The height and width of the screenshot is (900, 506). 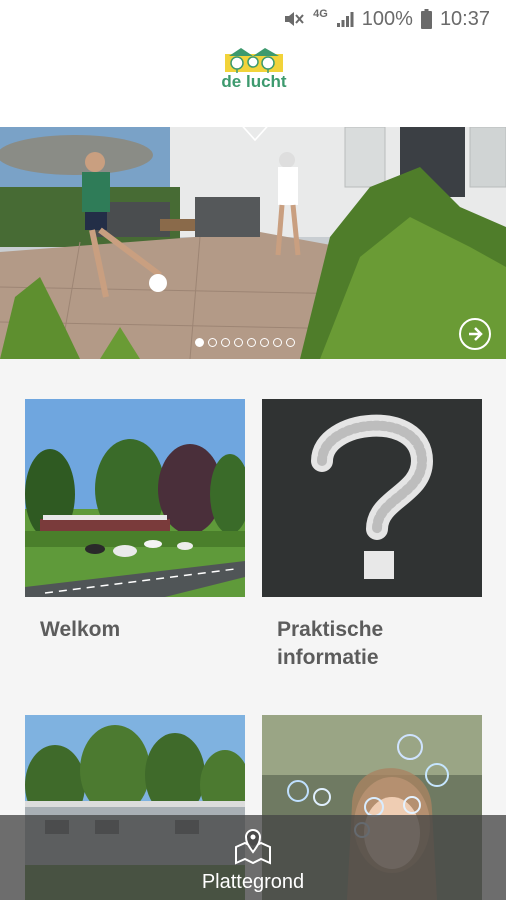 I want to click on arrow-right-icon, so click(x=476, y=334).